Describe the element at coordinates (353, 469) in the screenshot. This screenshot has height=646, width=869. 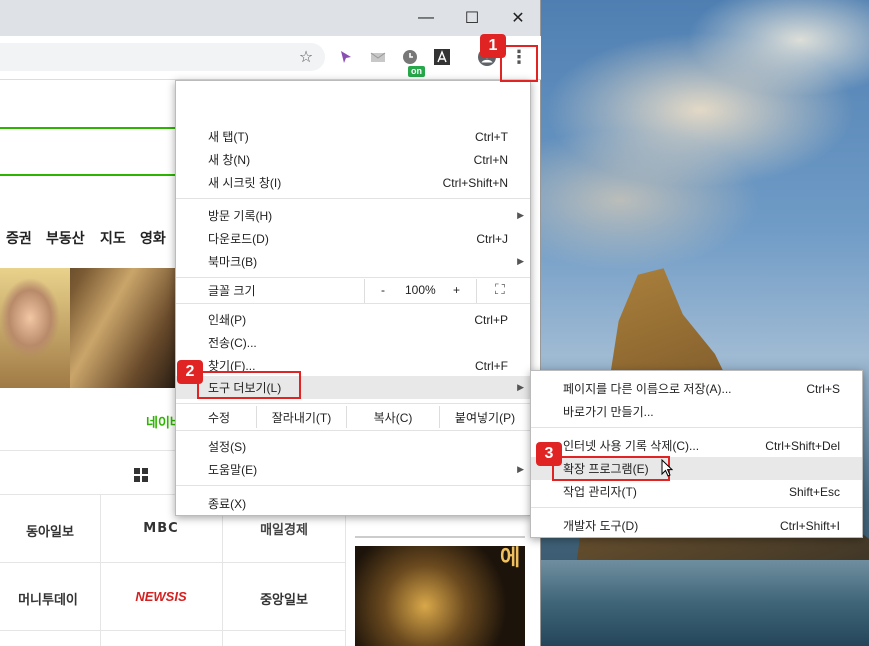
I see `menu-item-help: 도움말(E) ▶` at that location.